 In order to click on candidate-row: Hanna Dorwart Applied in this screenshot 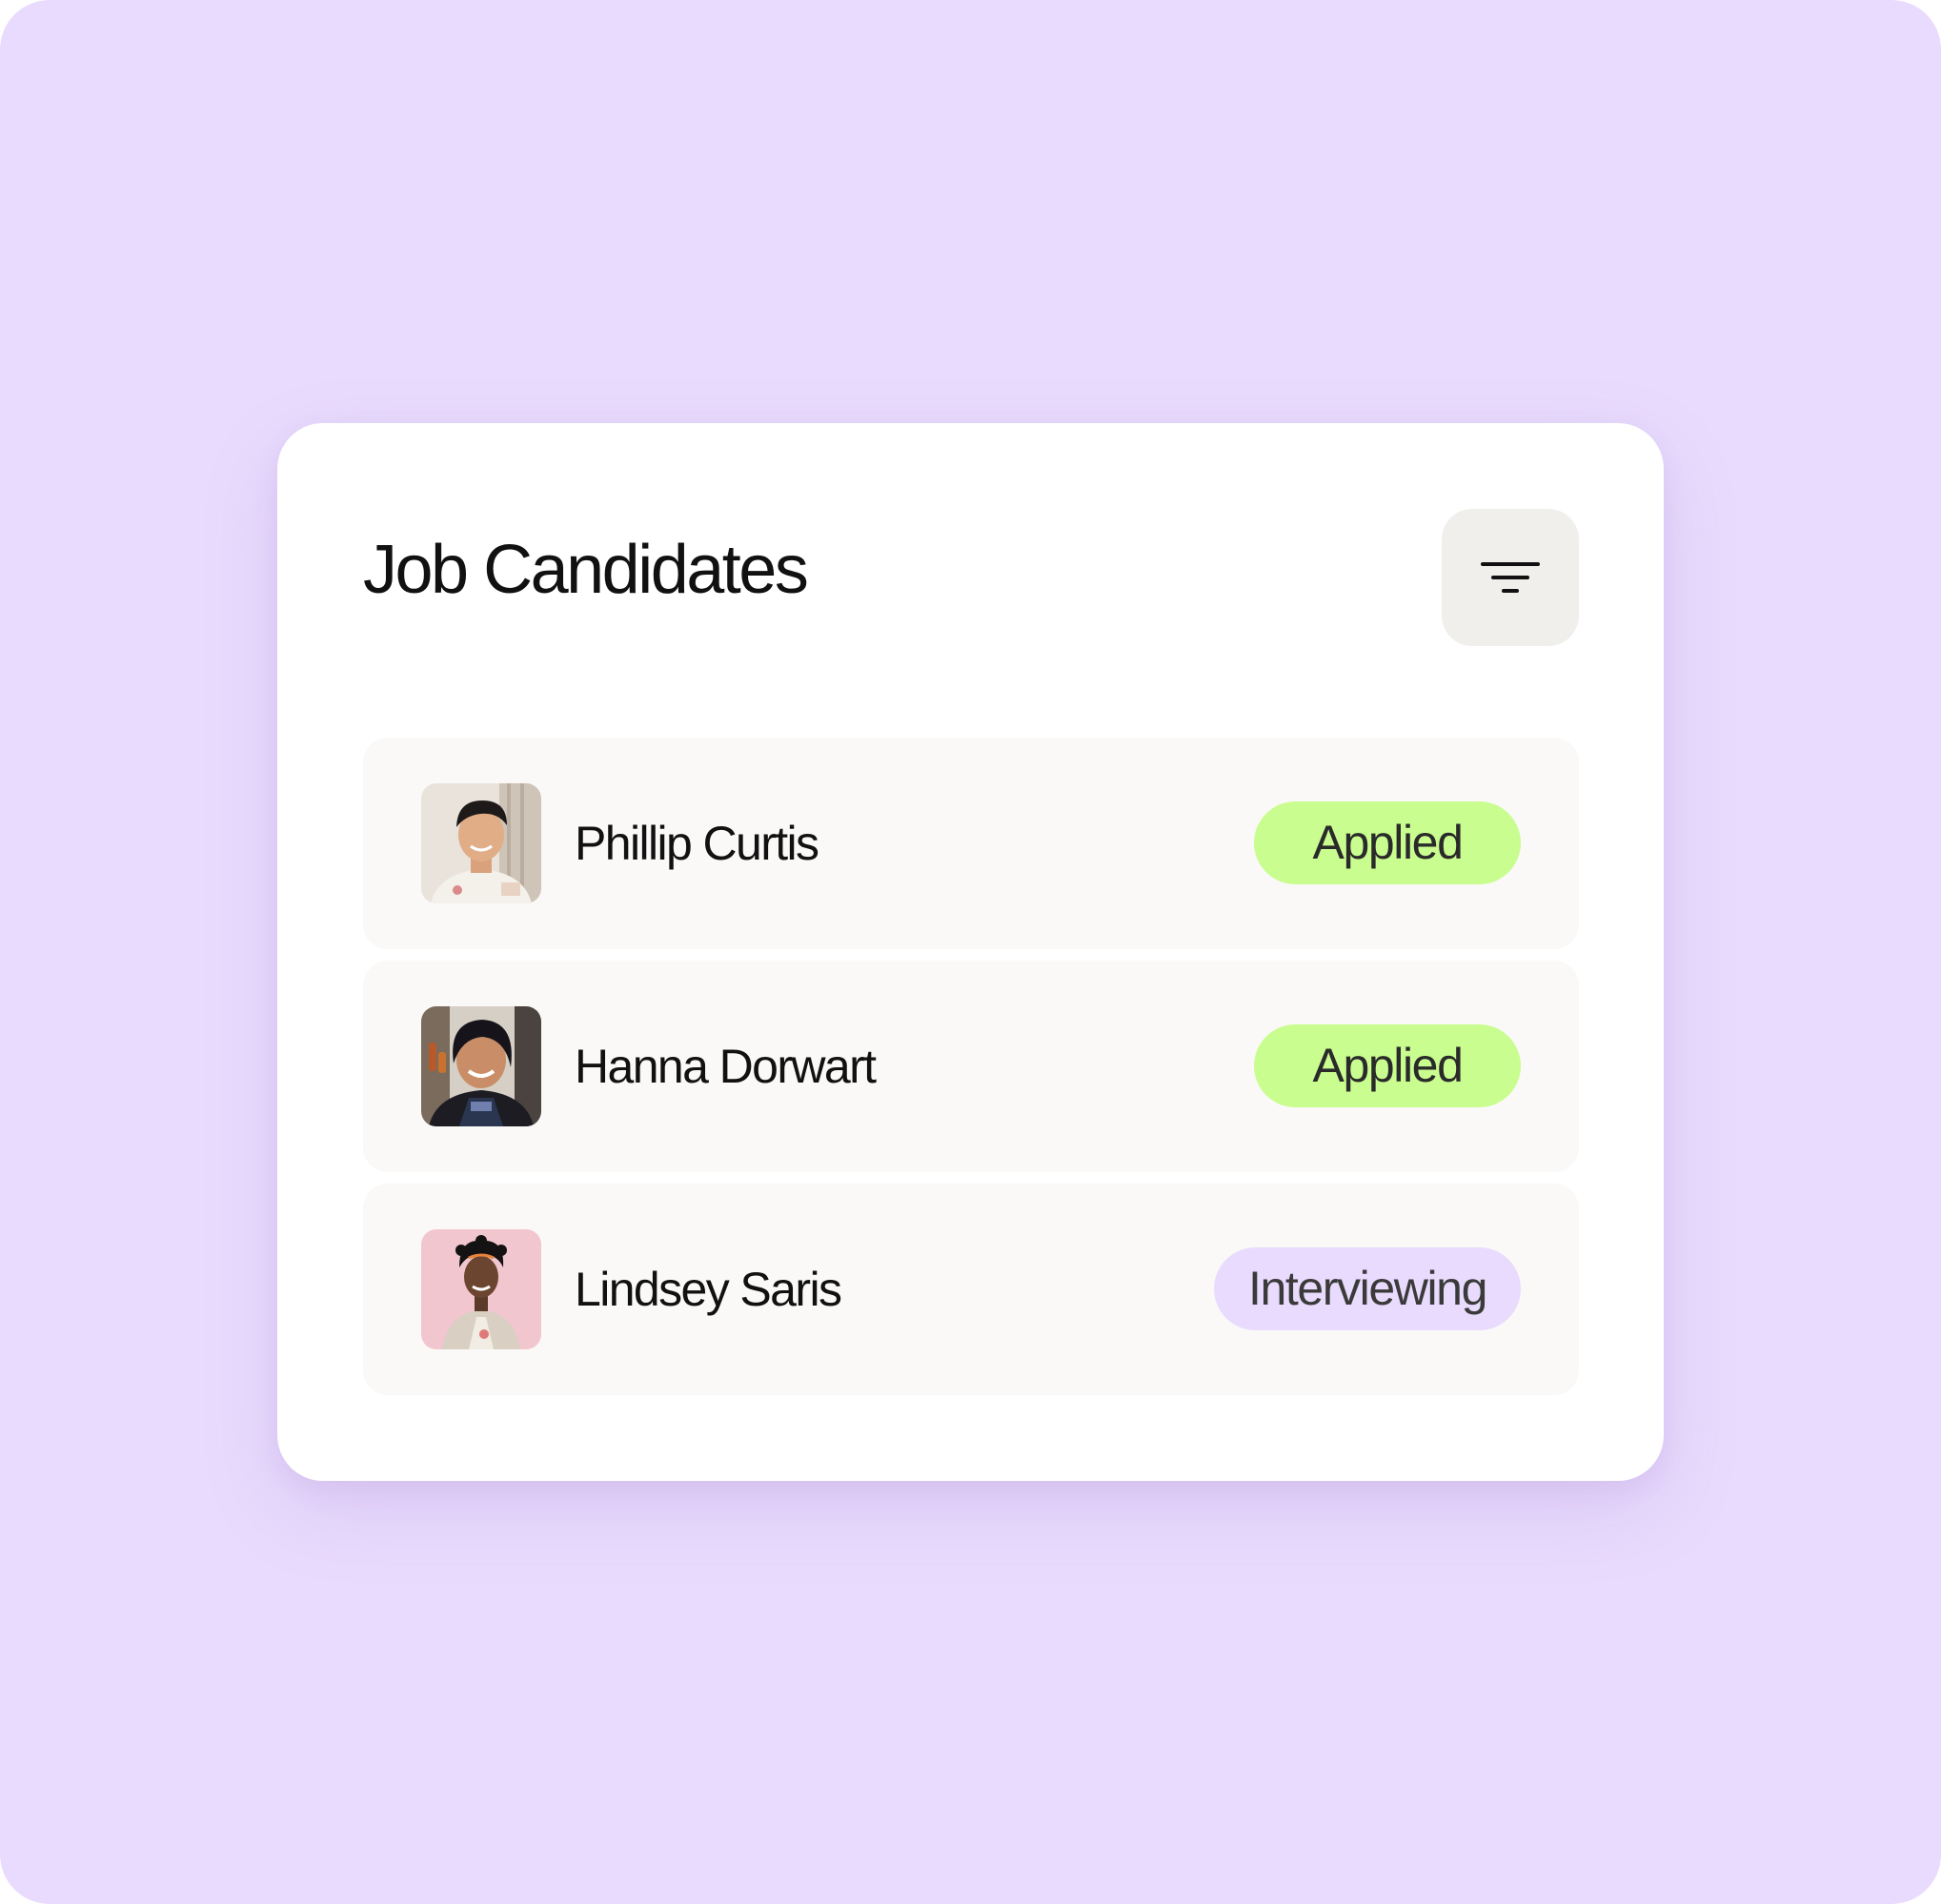, I will do `click(971, 1066)`.